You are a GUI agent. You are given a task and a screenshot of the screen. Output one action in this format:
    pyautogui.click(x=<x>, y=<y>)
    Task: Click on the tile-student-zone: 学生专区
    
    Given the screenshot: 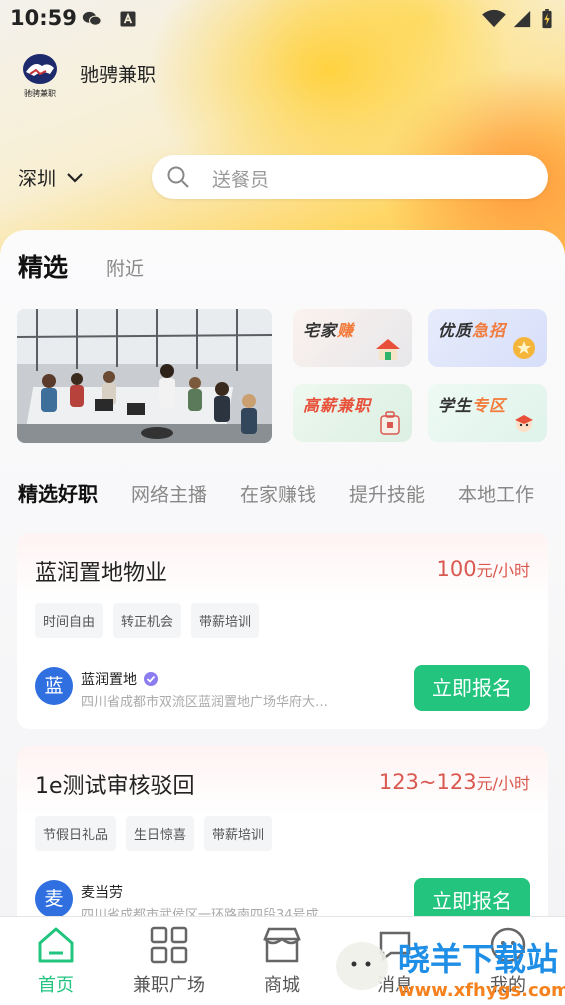 What is the action you would take?
    pyautogui.click(x=487, y=413)
    